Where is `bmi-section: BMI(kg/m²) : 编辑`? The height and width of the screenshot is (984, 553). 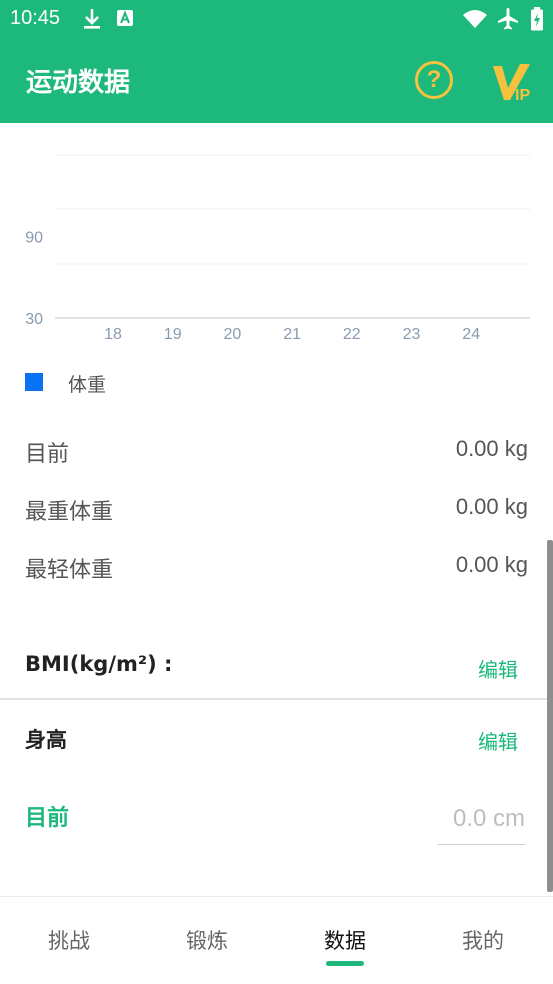
bmi-section: BMI(kg/m²) : 编辑 is located at coordinates (276, 666).